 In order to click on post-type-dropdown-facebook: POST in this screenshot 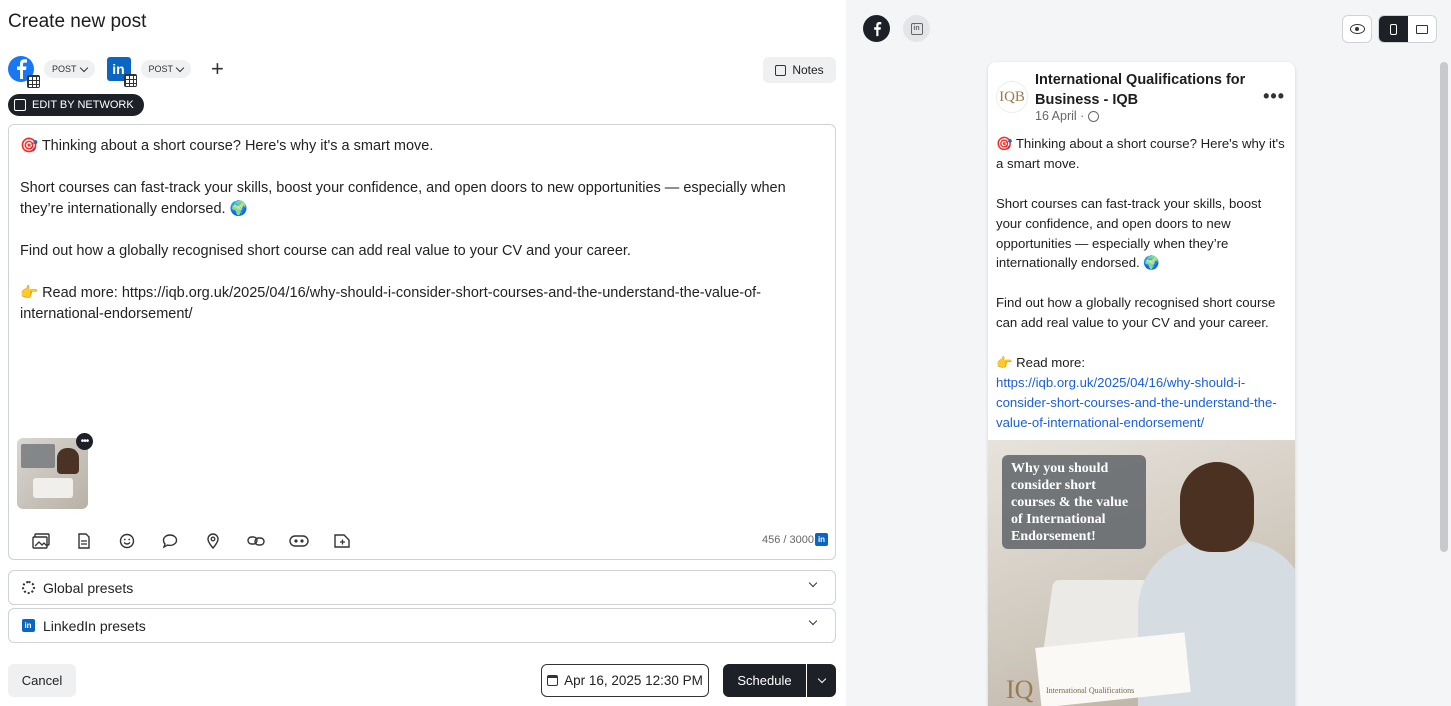, I will do `click(69, 69)`.